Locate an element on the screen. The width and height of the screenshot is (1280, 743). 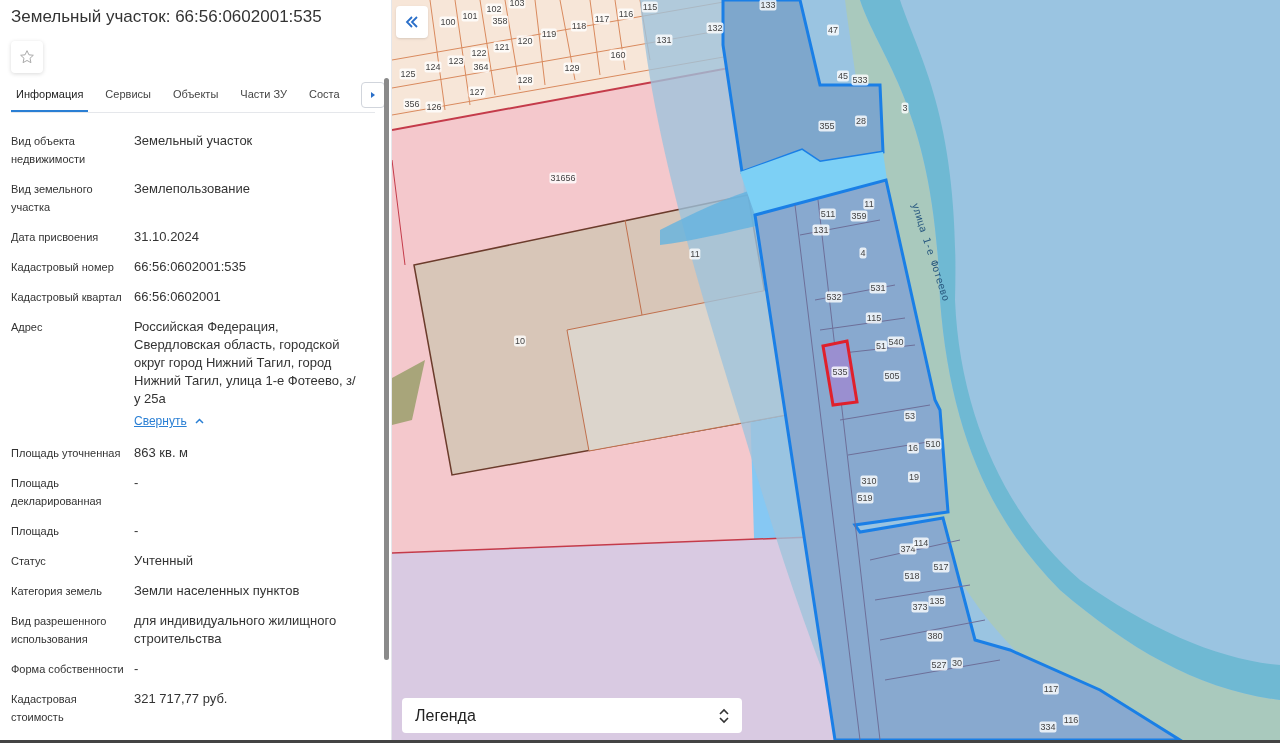
field-label: Кадастровая стоимость is located at coordinates (44, 708).